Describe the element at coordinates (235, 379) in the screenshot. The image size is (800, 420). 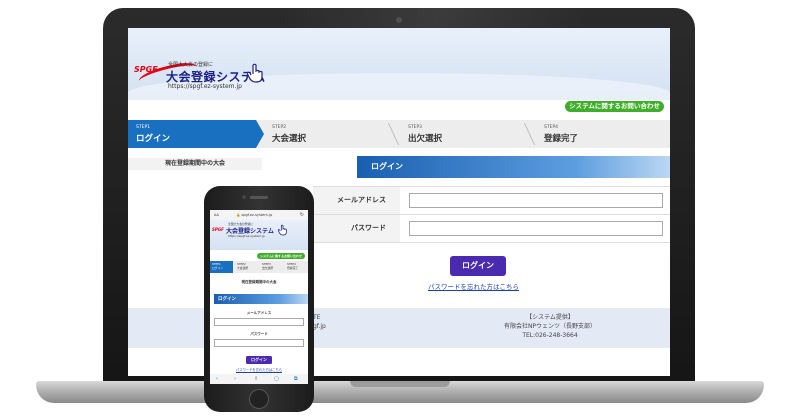
I see `forward-icon: ›` at that location.